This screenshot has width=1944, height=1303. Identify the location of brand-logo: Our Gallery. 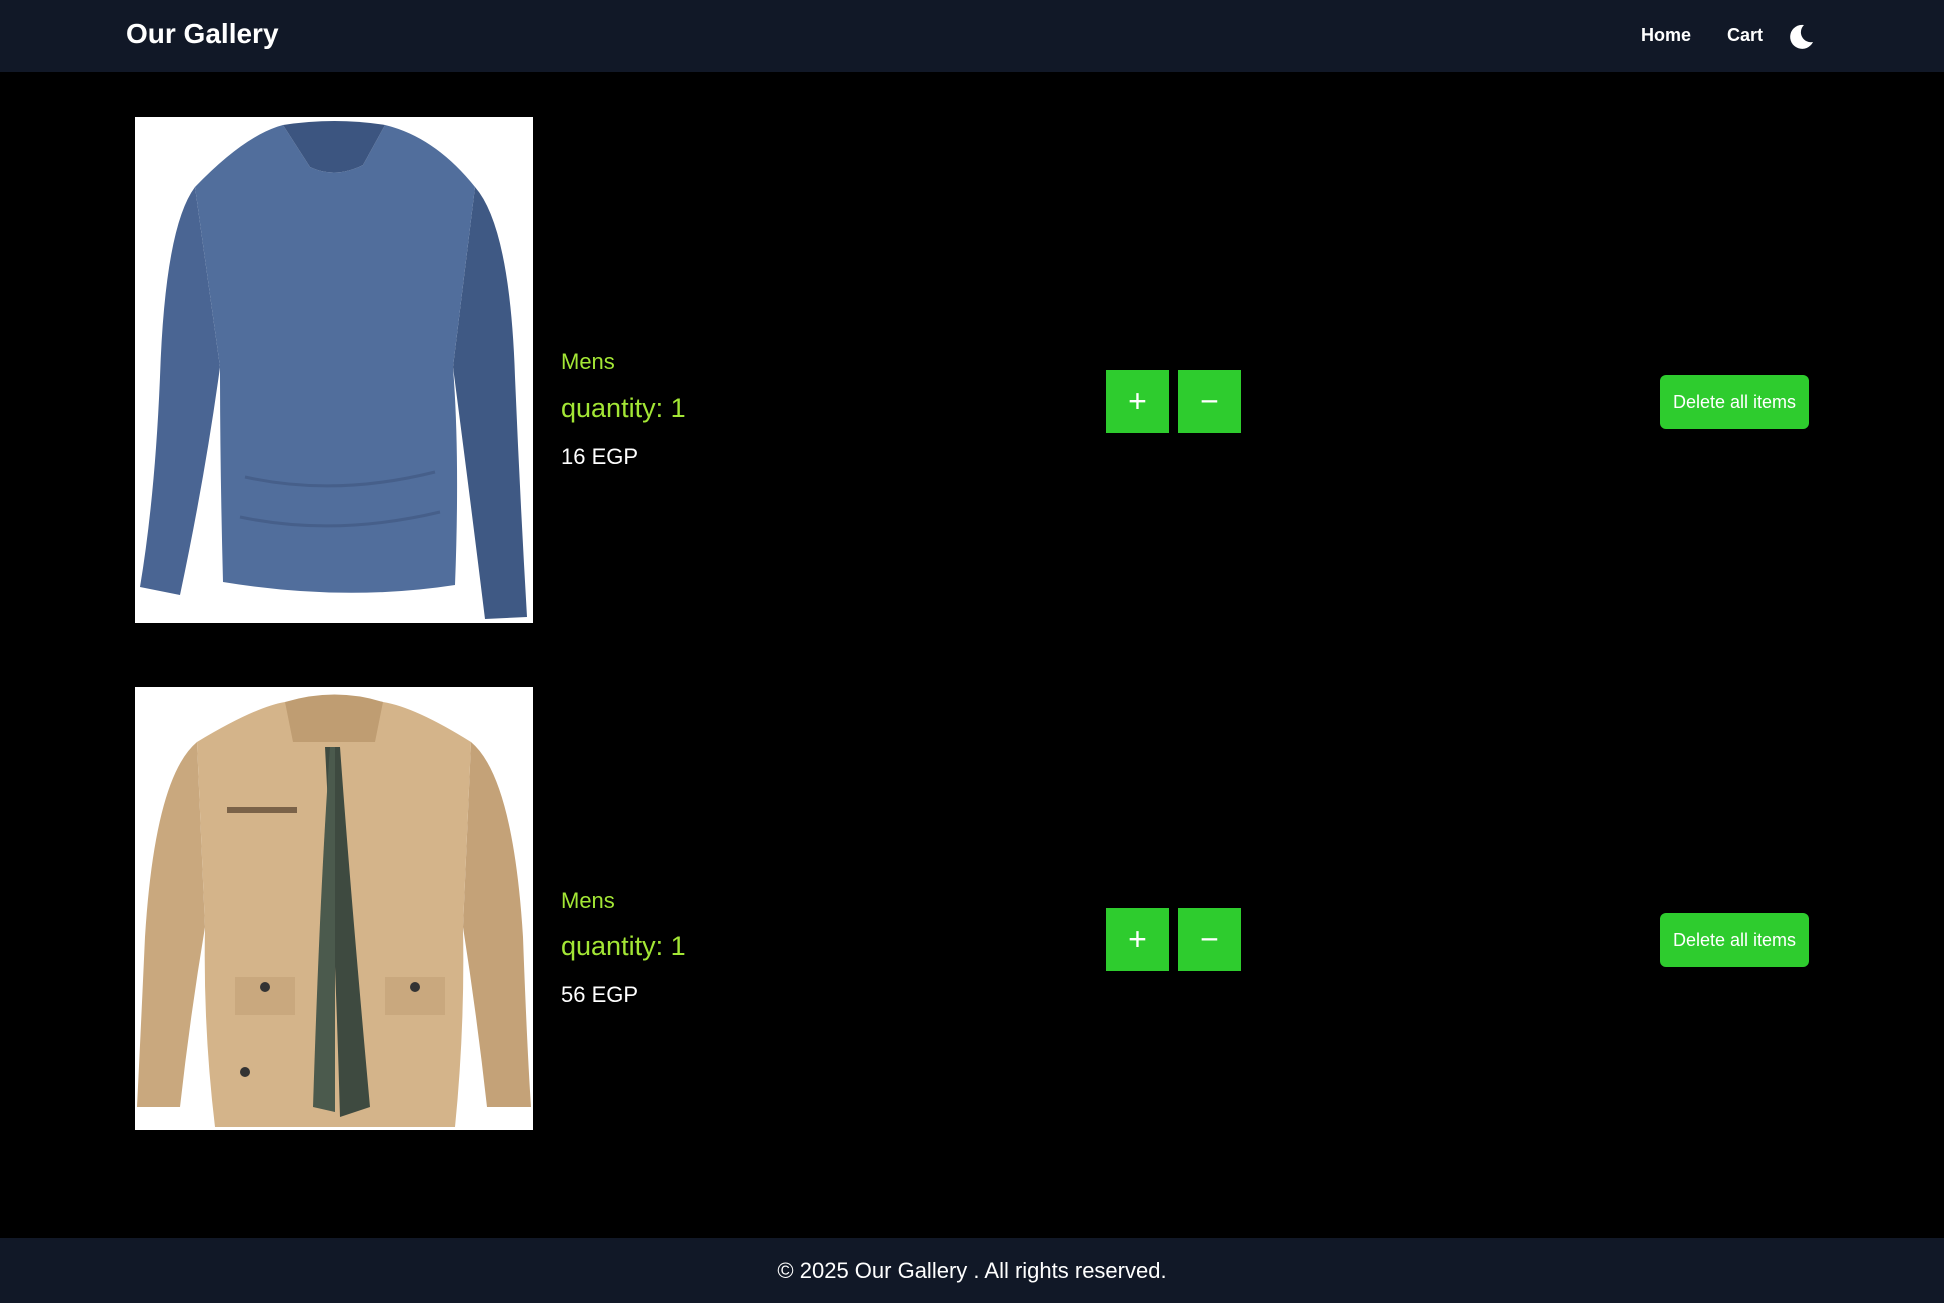
(202, 34).